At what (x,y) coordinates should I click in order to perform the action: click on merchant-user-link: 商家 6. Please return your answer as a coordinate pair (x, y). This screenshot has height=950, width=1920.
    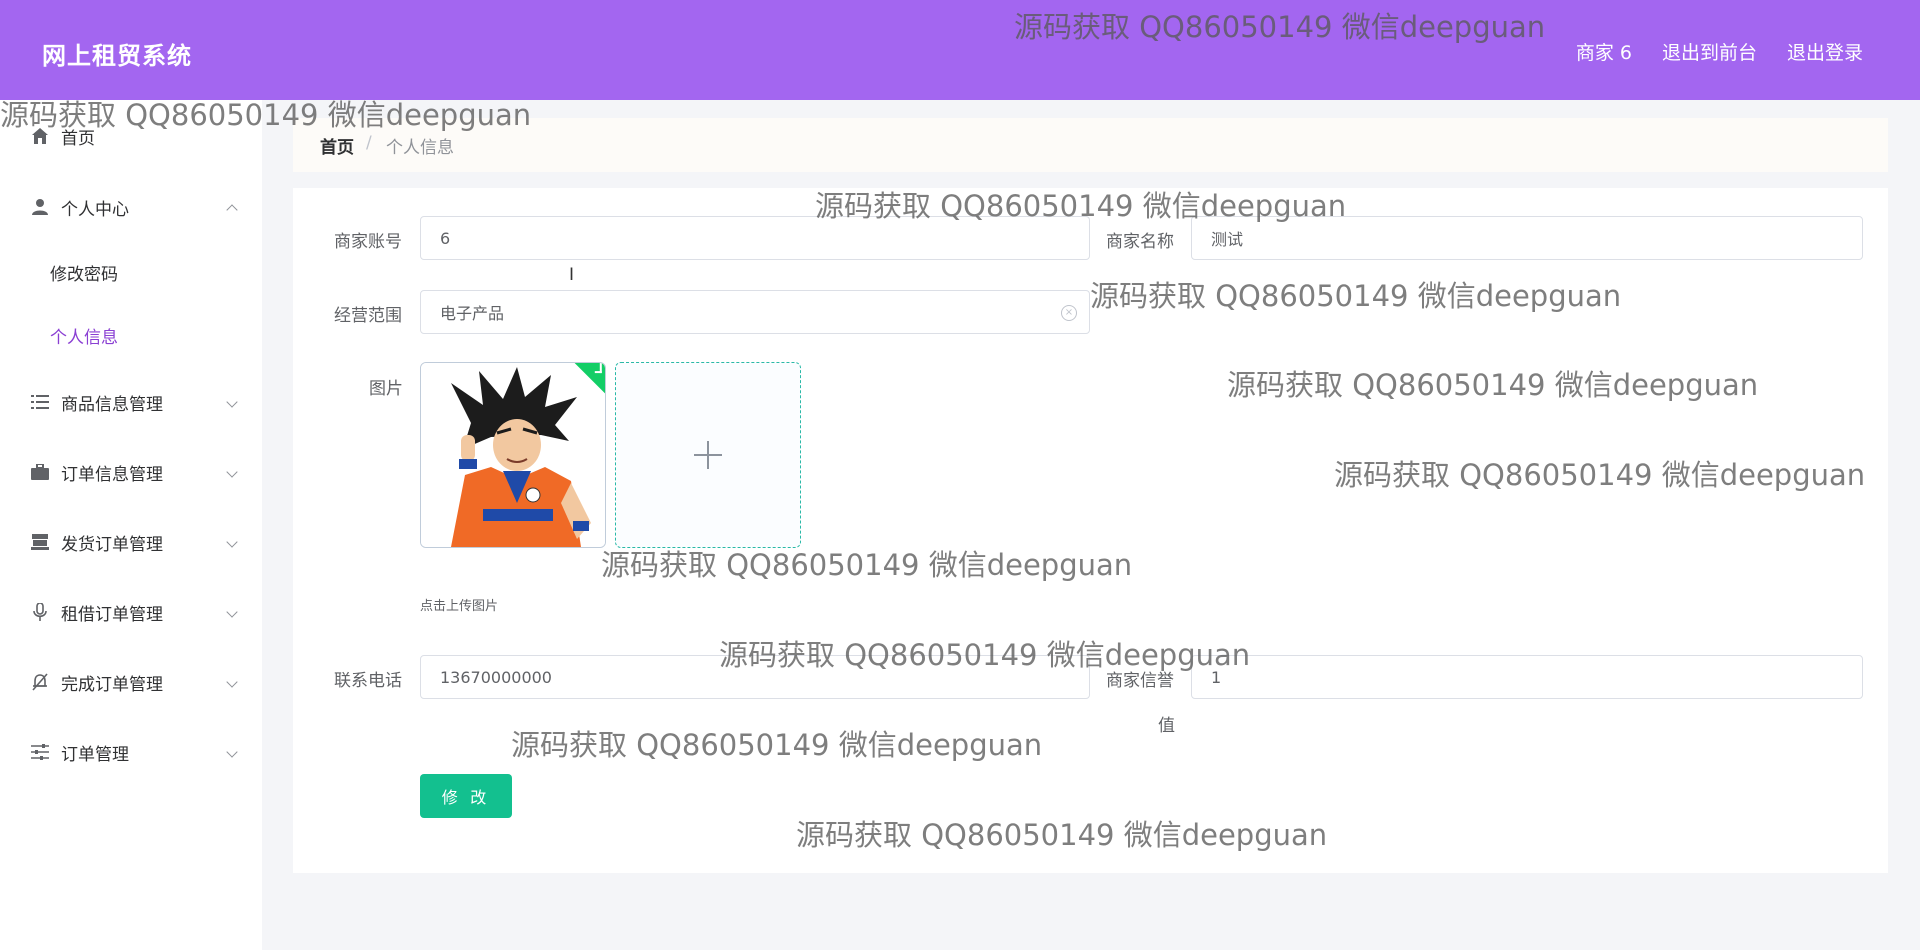
    Looking at the image, I should click on (1604, 51).